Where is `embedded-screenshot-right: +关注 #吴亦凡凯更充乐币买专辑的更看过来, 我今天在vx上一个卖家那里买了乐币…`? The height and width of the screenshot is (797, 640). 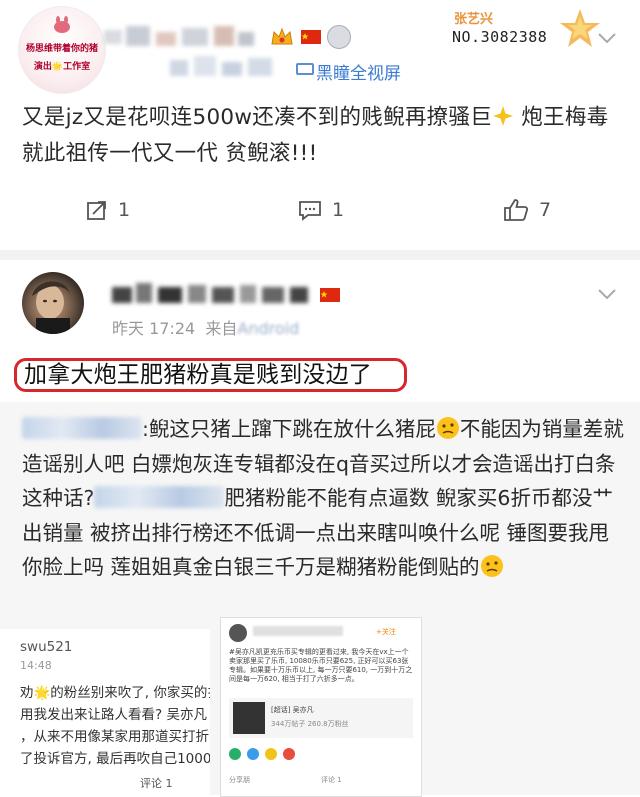
embedded-screenshot-right: +关注 #吴亦凡凯更充乐币买专辑的更看过来, 我今天在vx上一个卖家那里买了乐币… is located at coordinates (321, 707).